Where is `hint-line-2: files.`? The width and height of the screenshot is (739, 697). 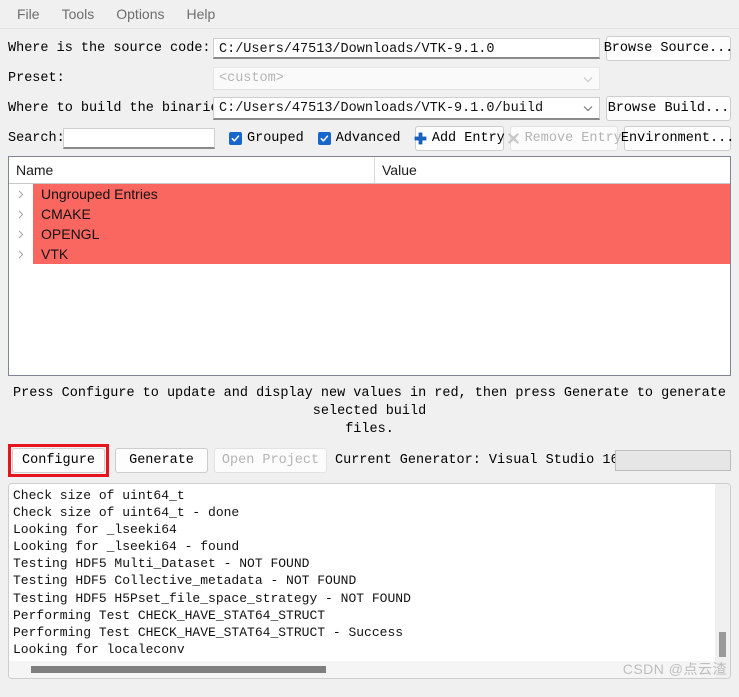 hint-line-2: files. is located at coordinates (369, 429).